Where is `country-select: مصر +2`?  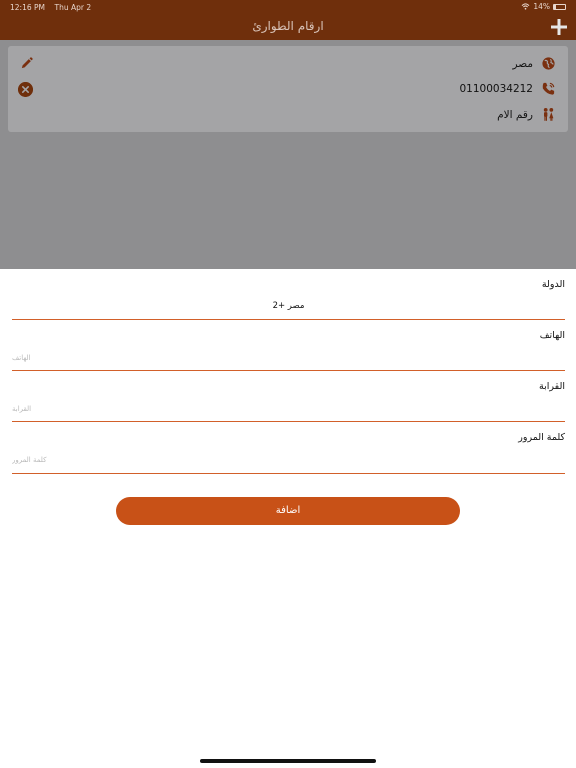
country-select: مصر +2 is located at coordinates (288, 306).